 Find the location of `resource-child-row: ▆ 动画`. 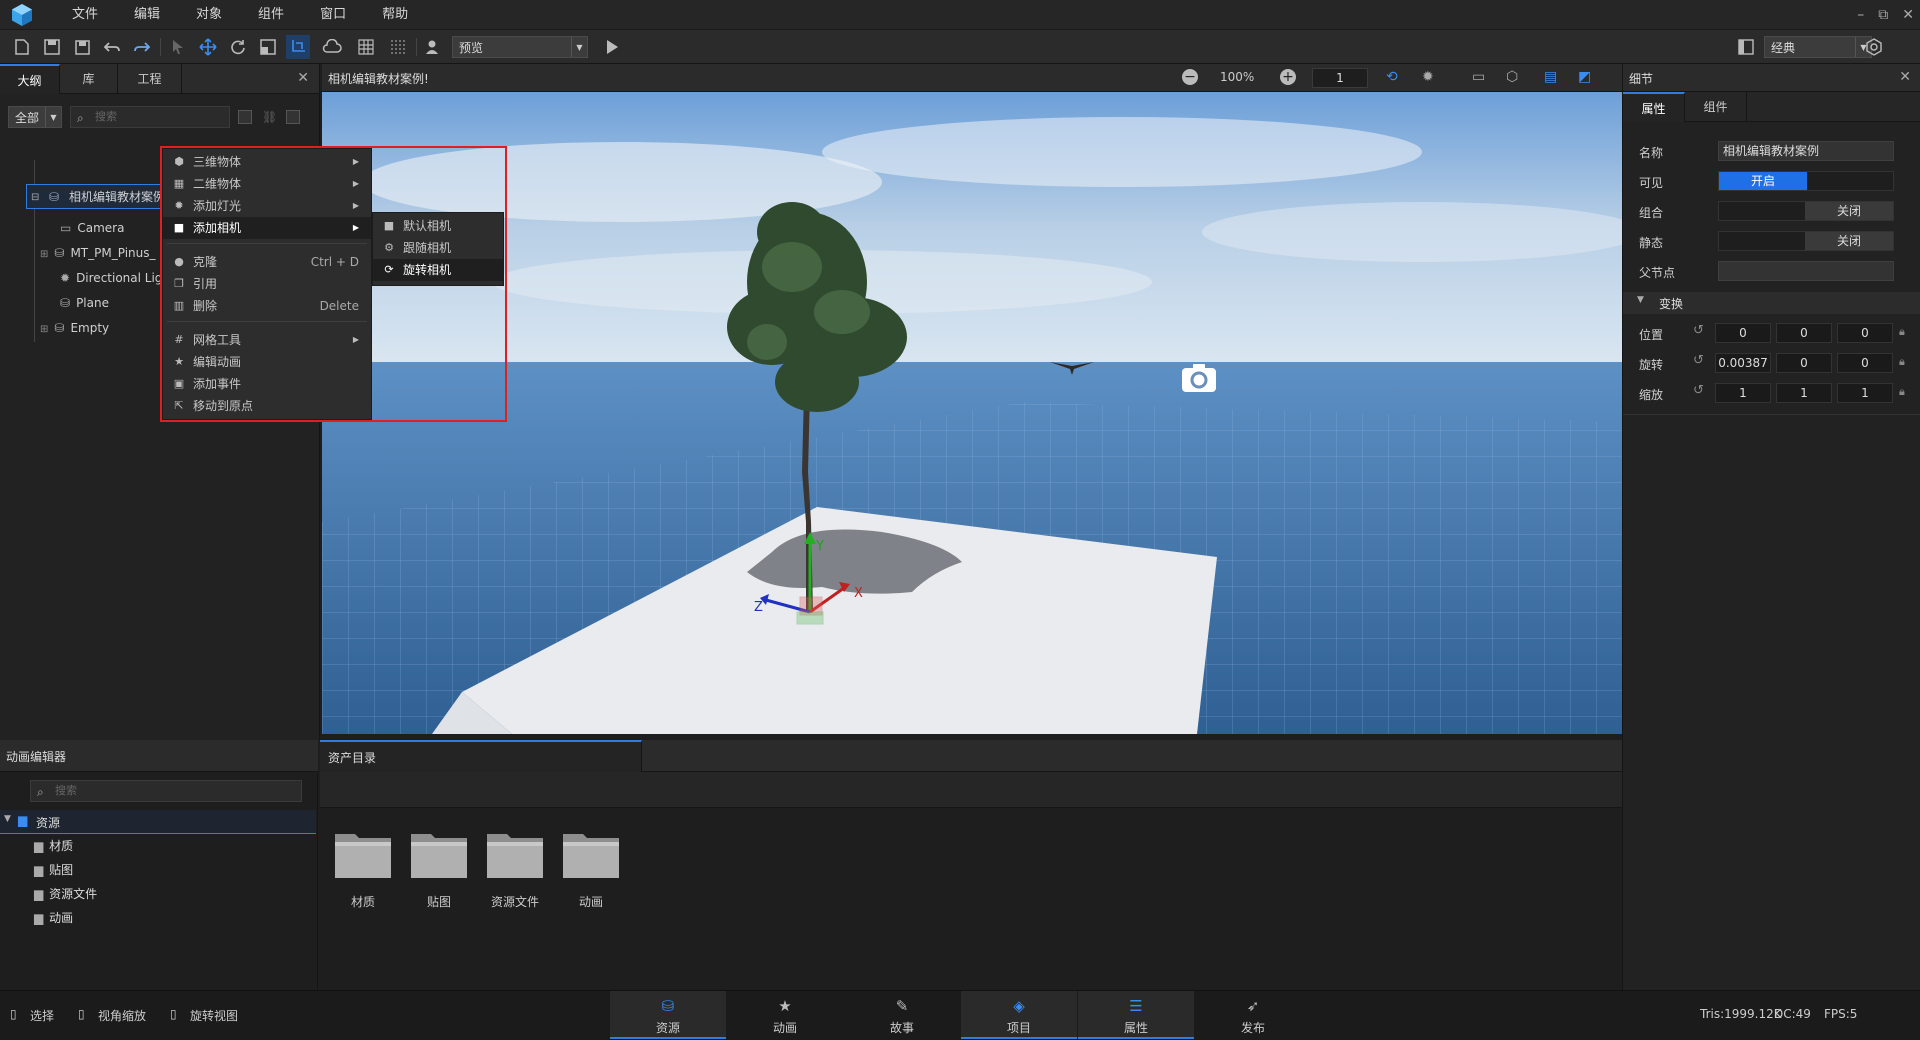

resource-child-row: ▆ 动画 is located at coordinates (53, 920).